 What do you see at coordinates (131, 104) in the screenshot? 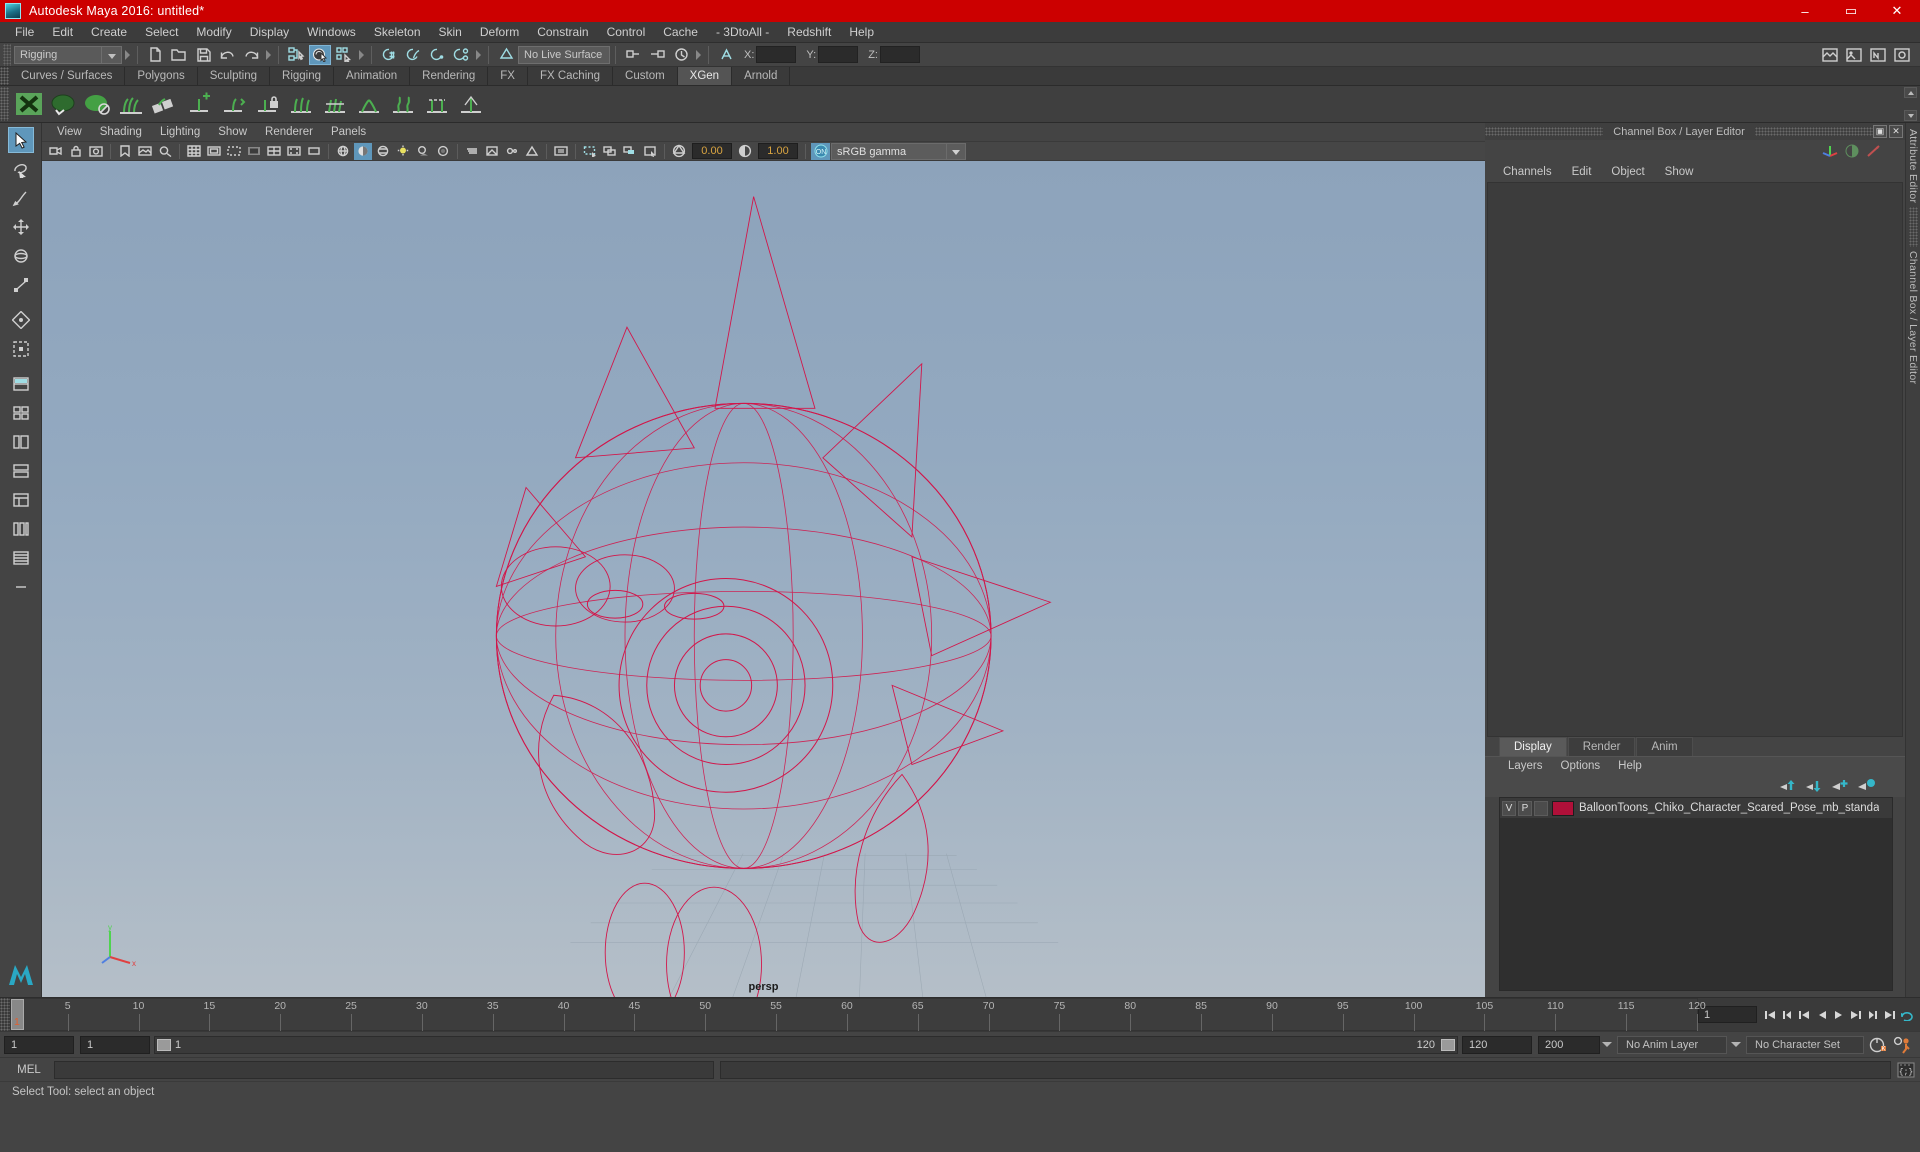
I see `xgen-groom-icon` at bounding box center [131, 104].